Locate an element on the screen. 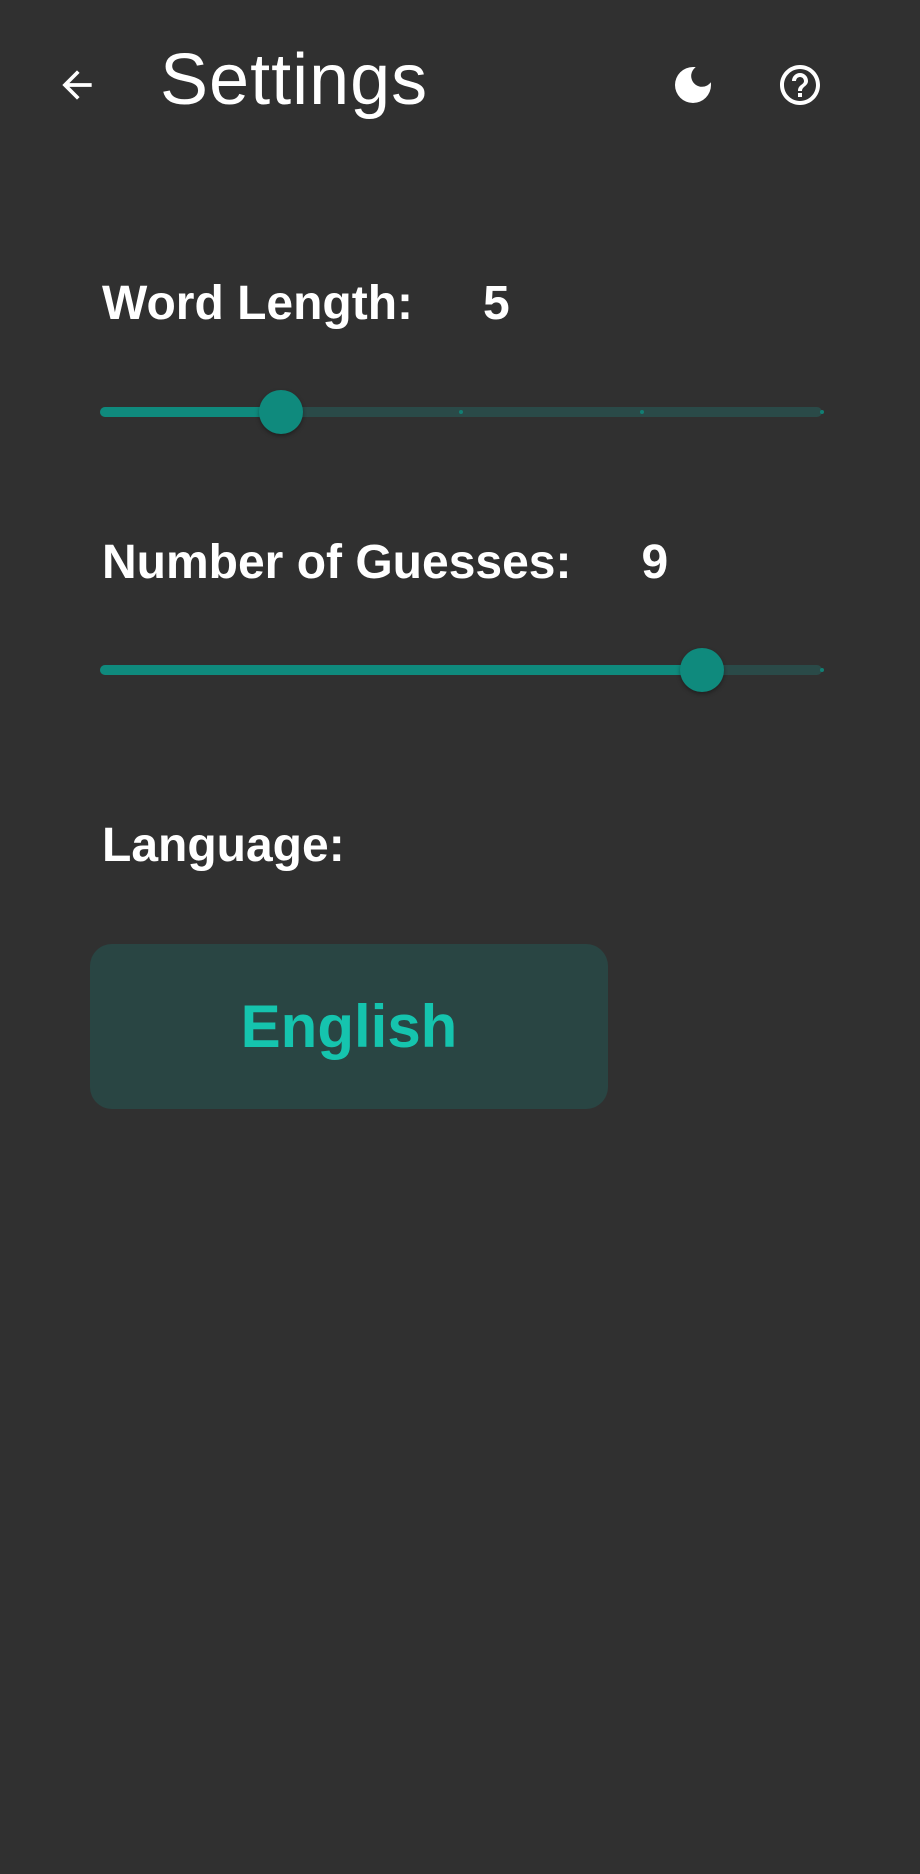 The image size is (920, 1874). arrow-left-icon is located at coordinates (77, 85).